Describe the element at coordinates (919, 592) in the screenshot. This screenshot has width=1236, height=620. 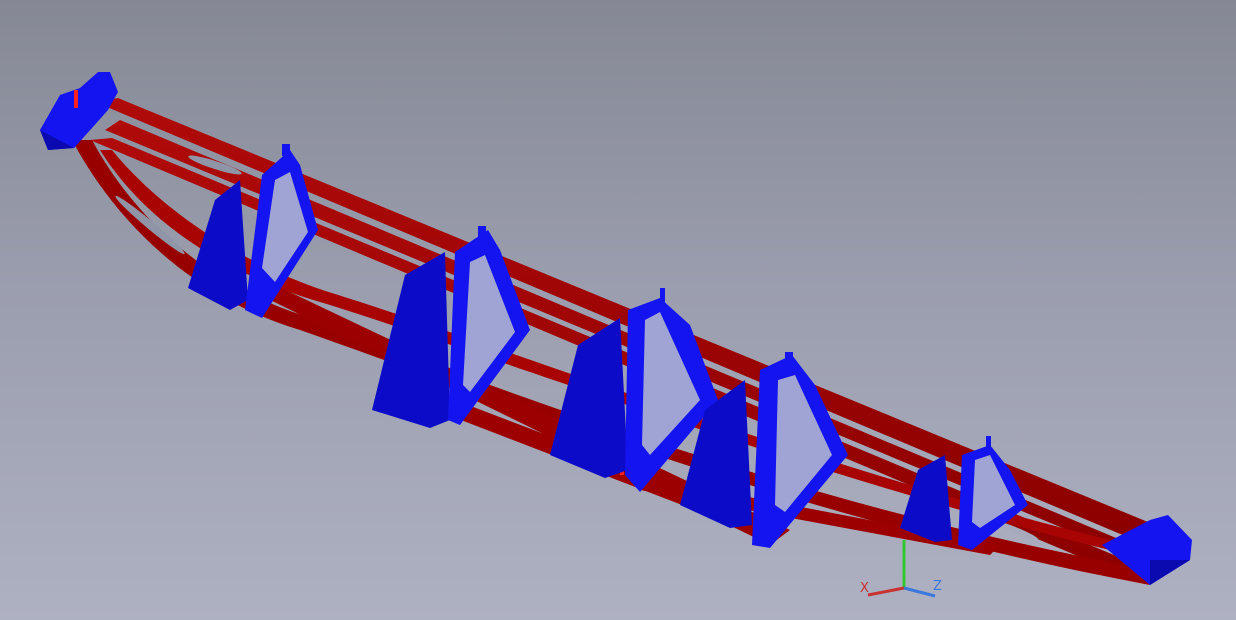
I see `z-axis-line` at that location.